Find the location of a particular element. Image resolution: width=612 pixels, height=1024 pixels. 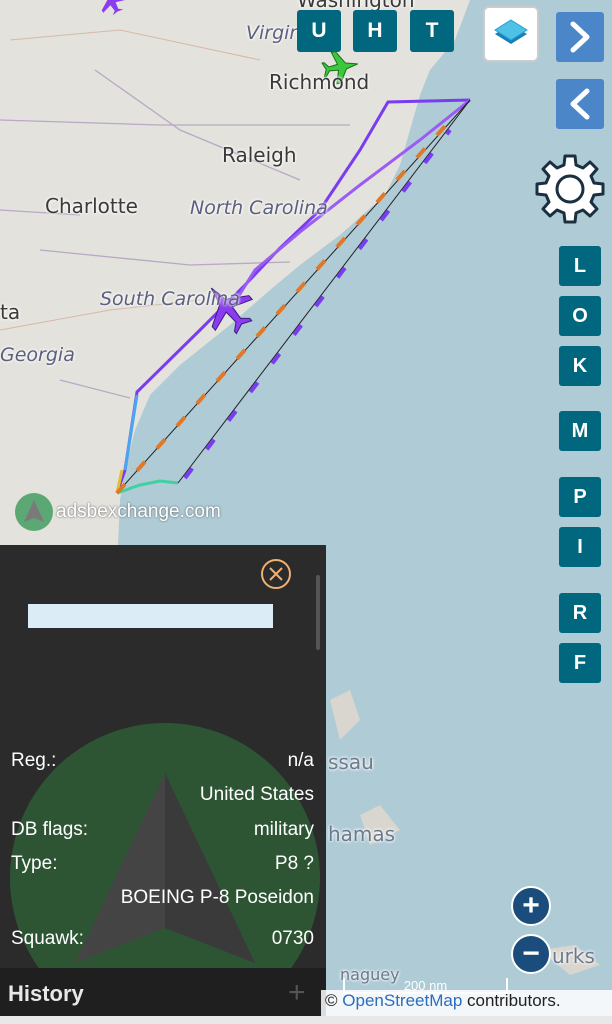

toggle-i-button: I is located at coordinates (580, 547).